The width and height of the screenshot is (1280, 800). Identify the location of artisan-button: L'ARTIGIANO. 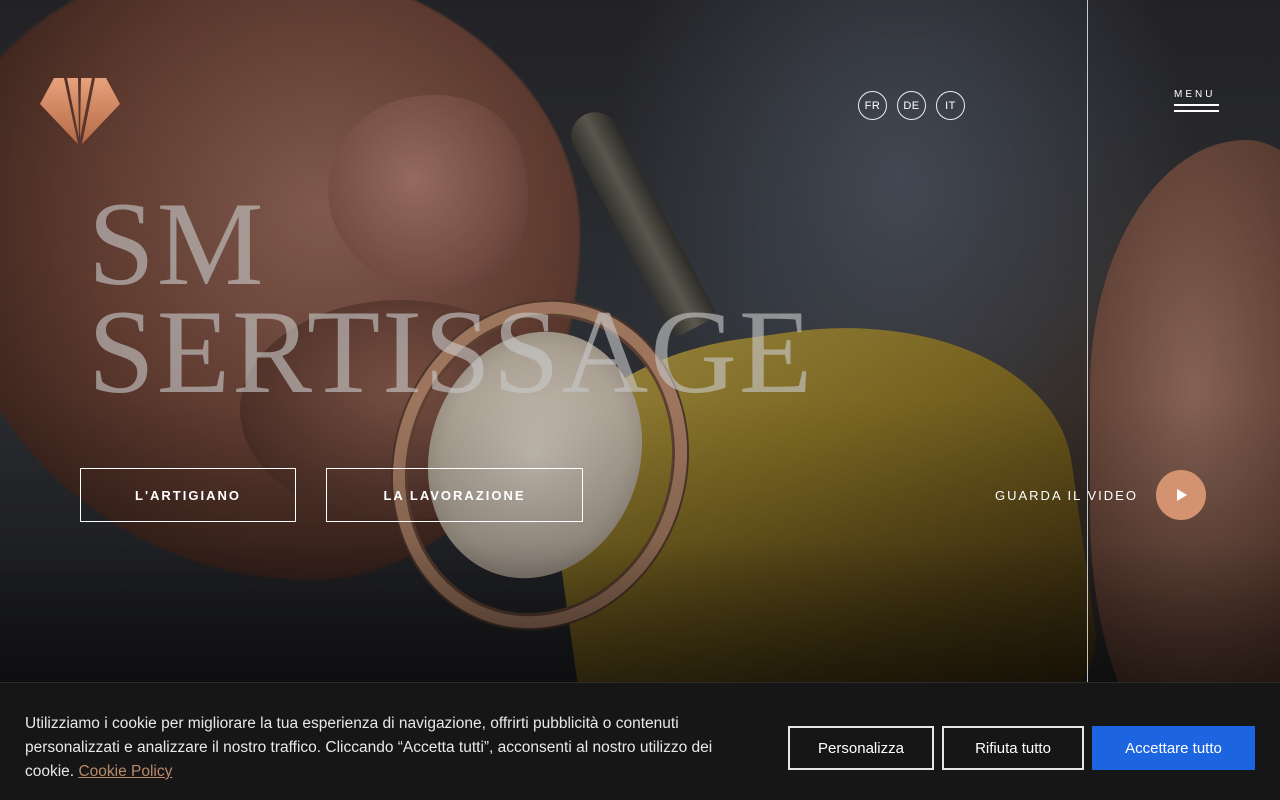
(188, 495).